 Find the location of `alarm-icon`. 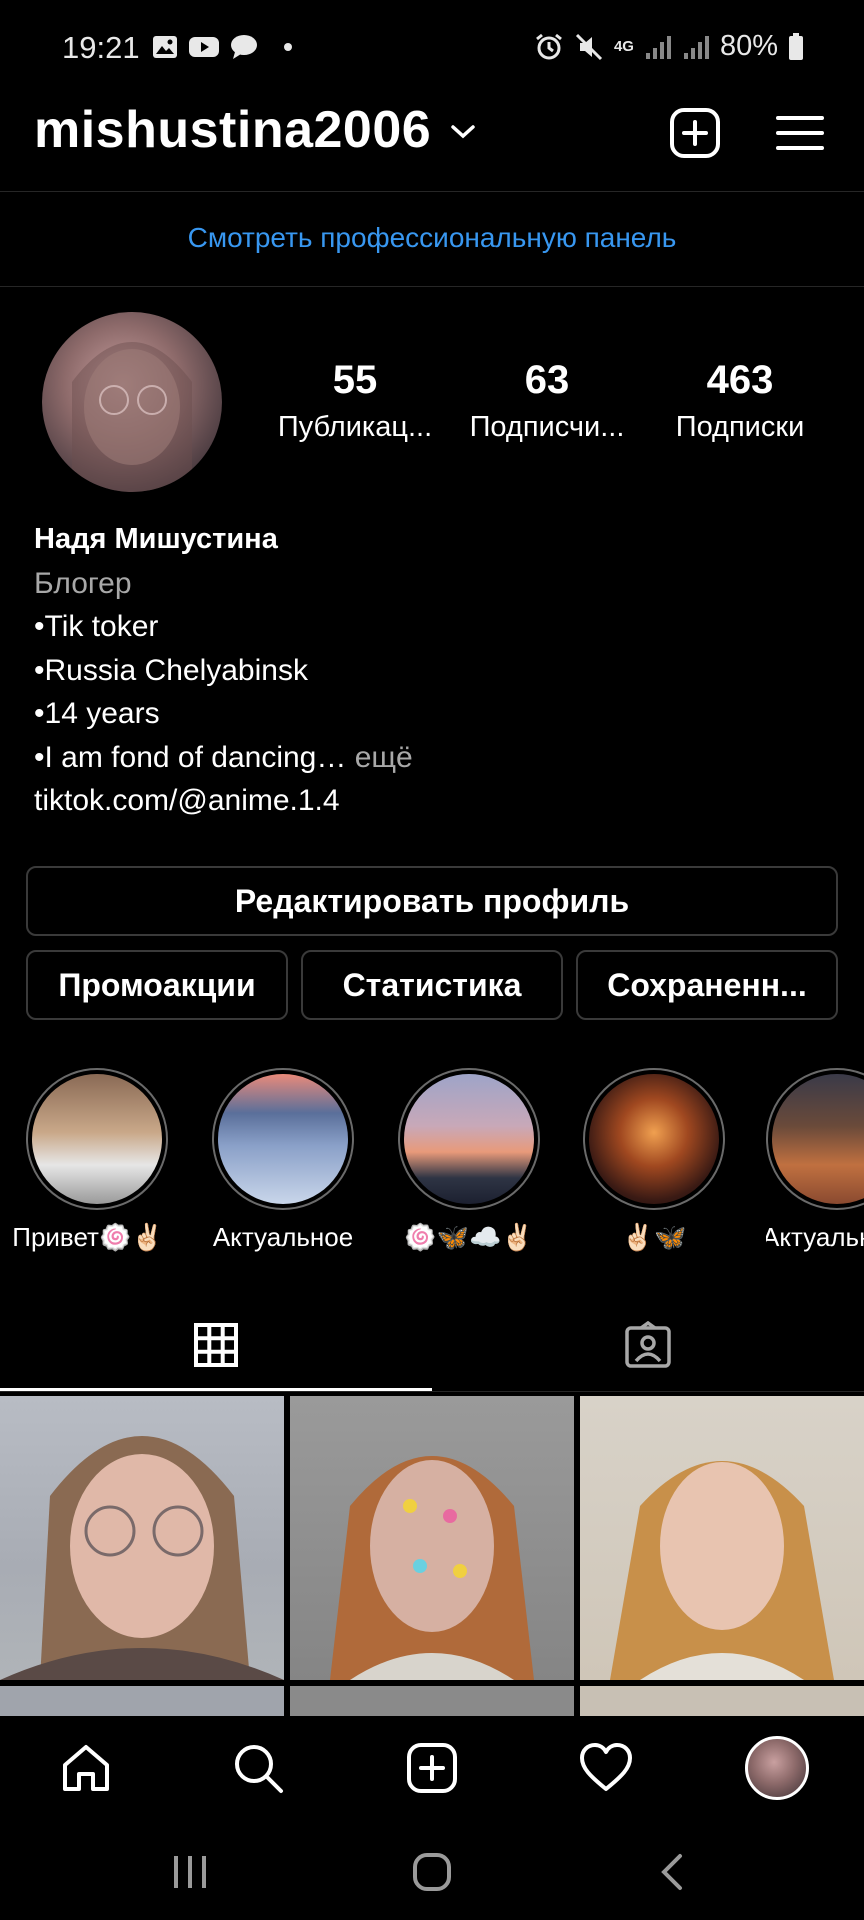

alarm-icon is located at coordinates (549, 46).